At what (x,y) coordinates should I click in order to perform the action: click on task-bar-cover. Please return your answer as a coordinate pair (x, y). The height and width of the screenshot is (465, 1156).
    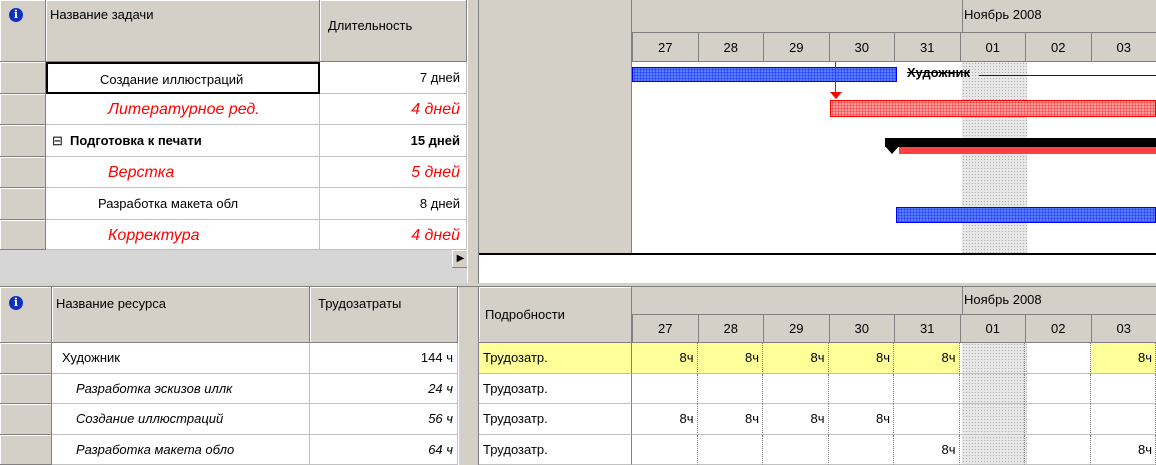
    Looking at the image, I should click on (1026, 215).